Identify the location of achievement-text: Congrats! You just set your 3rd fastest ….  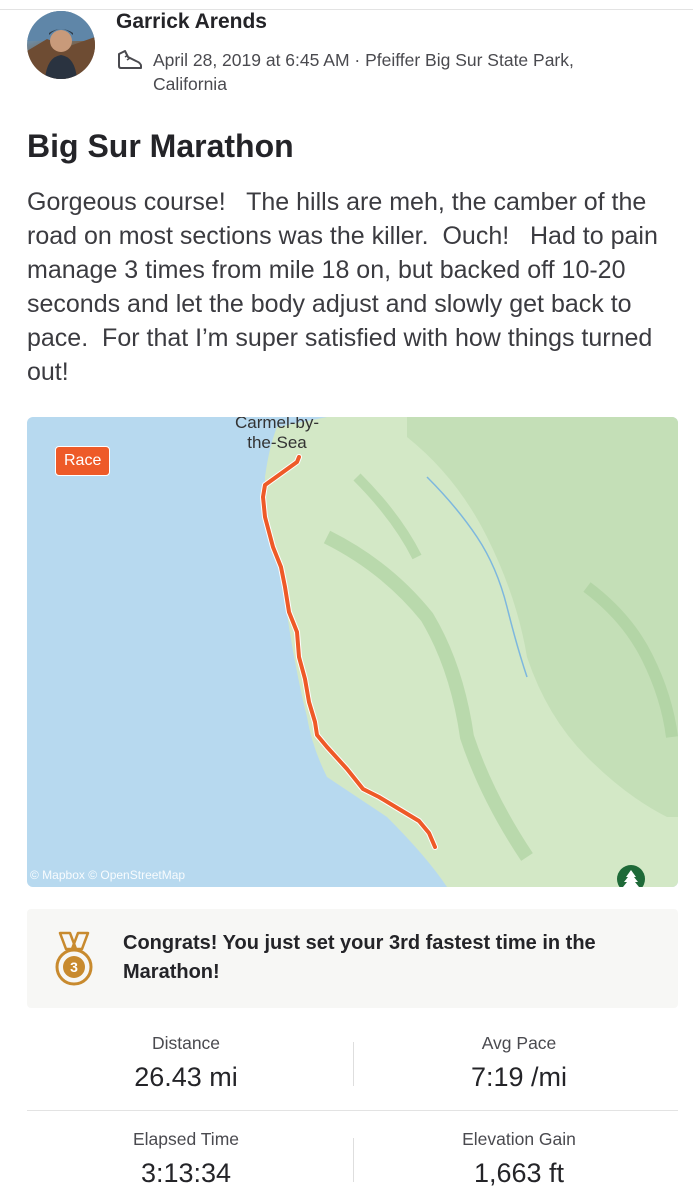
(359, 957).